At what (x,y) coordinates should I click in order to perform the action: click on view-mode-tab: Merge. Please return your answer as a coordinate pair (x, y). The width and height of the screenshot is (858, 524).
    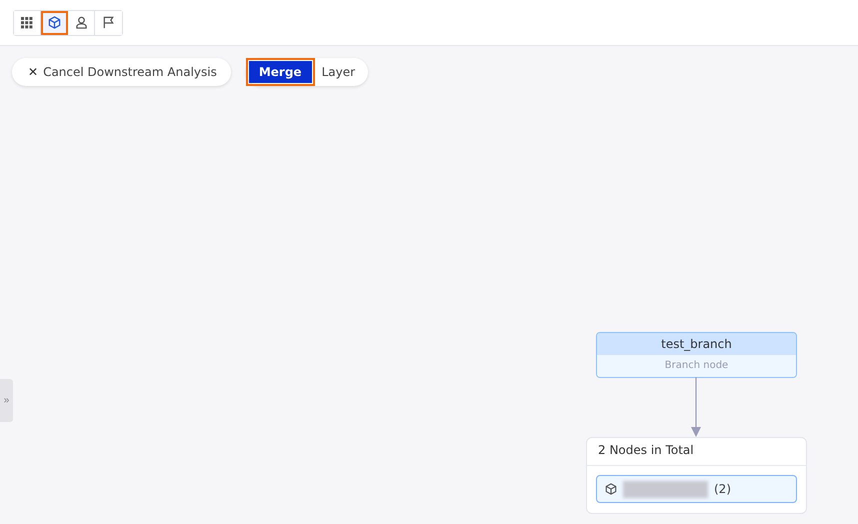
    Looking at the image, I should click on (280, 72).